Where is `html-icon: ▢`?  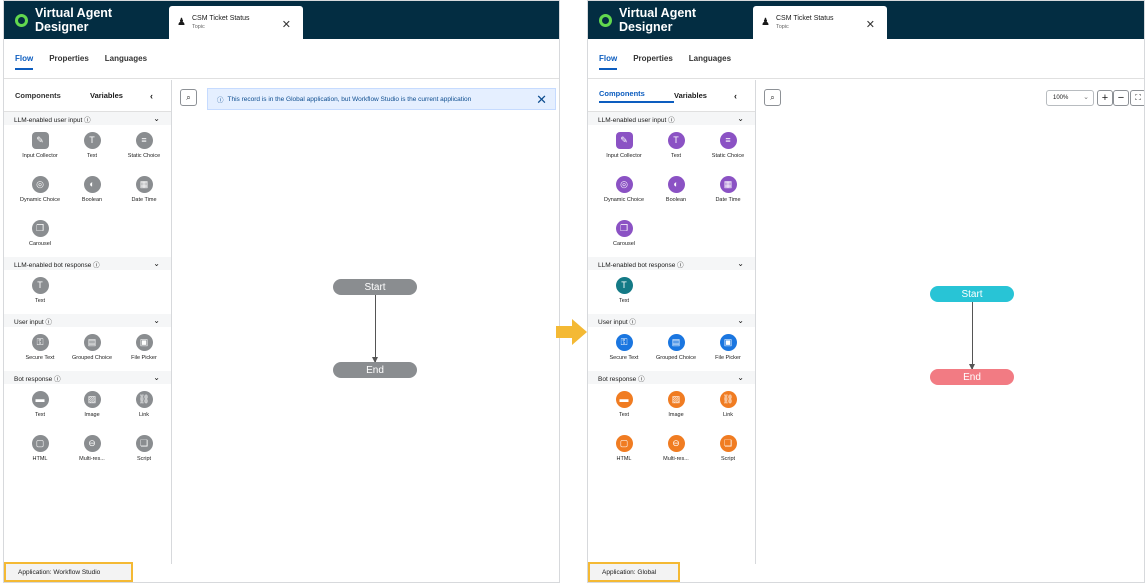
html-icon: ▢ is located at coordinates (40, 443).